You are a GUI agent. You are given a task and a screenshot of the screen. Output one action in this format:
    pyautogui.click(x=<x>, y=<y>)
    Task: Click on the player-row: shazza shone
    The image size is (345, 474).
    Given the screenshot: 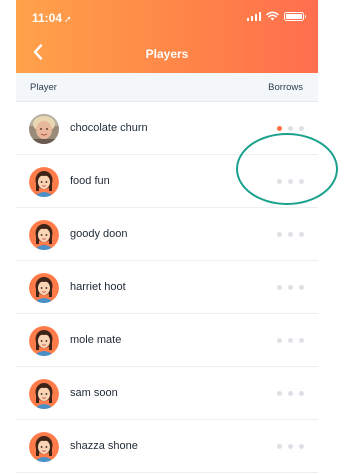 What is the action you would take?
    pyautogui.click(x=167, y=446)
    